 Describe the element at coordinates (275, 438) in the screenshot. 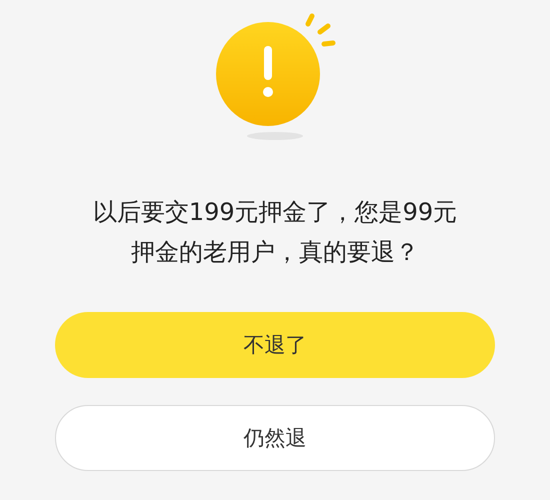

I see `confirm-button: 仍然退` at that location.